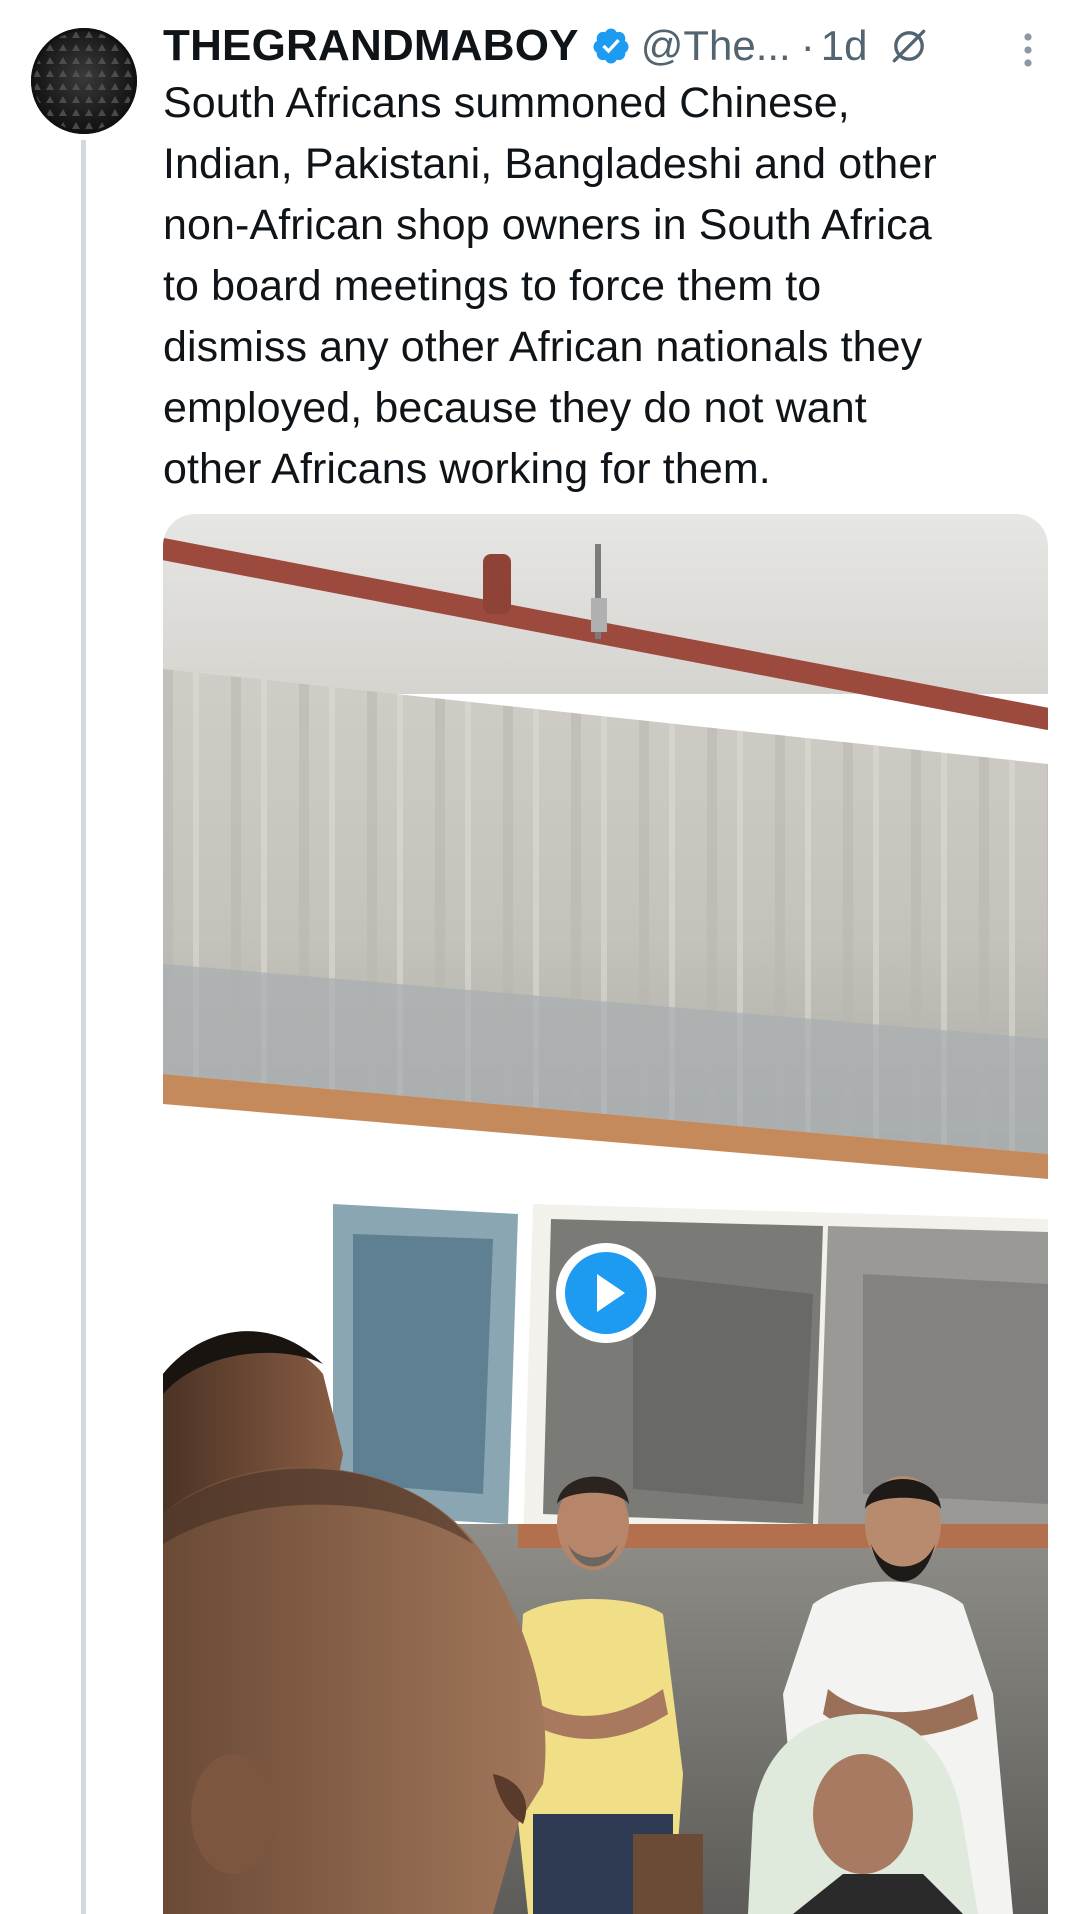 Image resolution: width=1080 pixels, height=1914 pixels. Describe the element at coordinates (606, 1293) in the screenshot. I see `play-icon` at that location.